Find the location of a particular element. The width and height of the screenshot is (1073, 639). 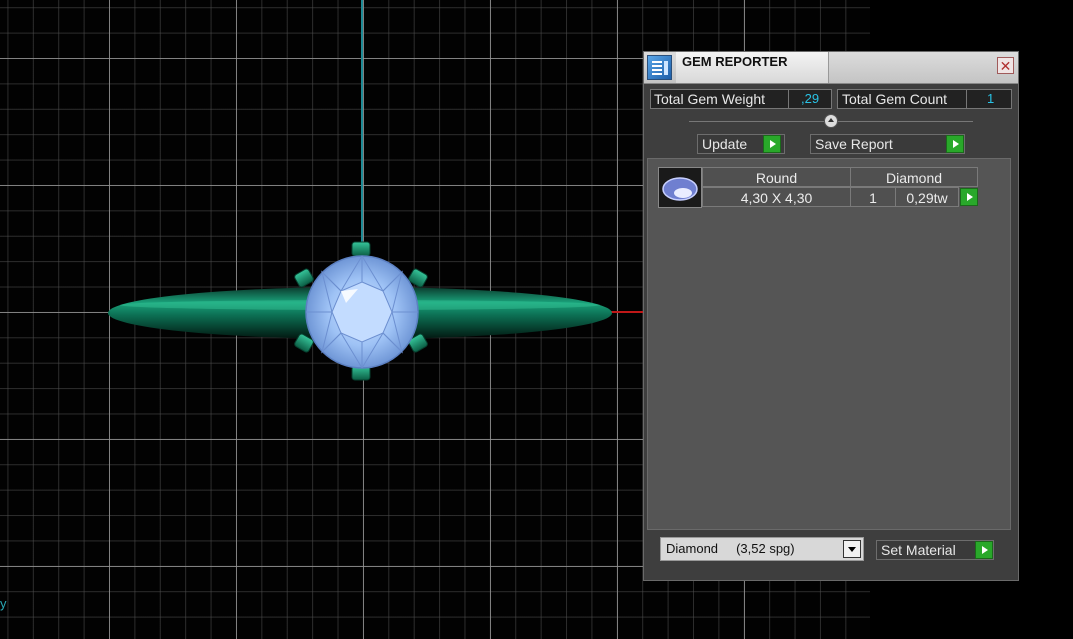

panel-title: GEM REPORTER is located at coordinates (735, 61).